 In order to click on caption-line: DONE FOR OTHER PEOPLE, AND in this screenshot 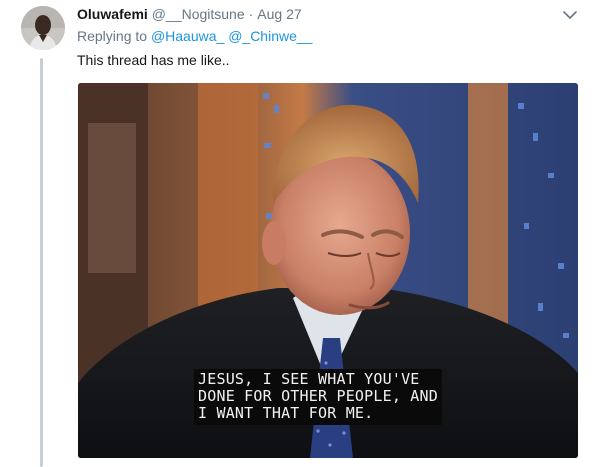, I will do `click(318, 396)`.